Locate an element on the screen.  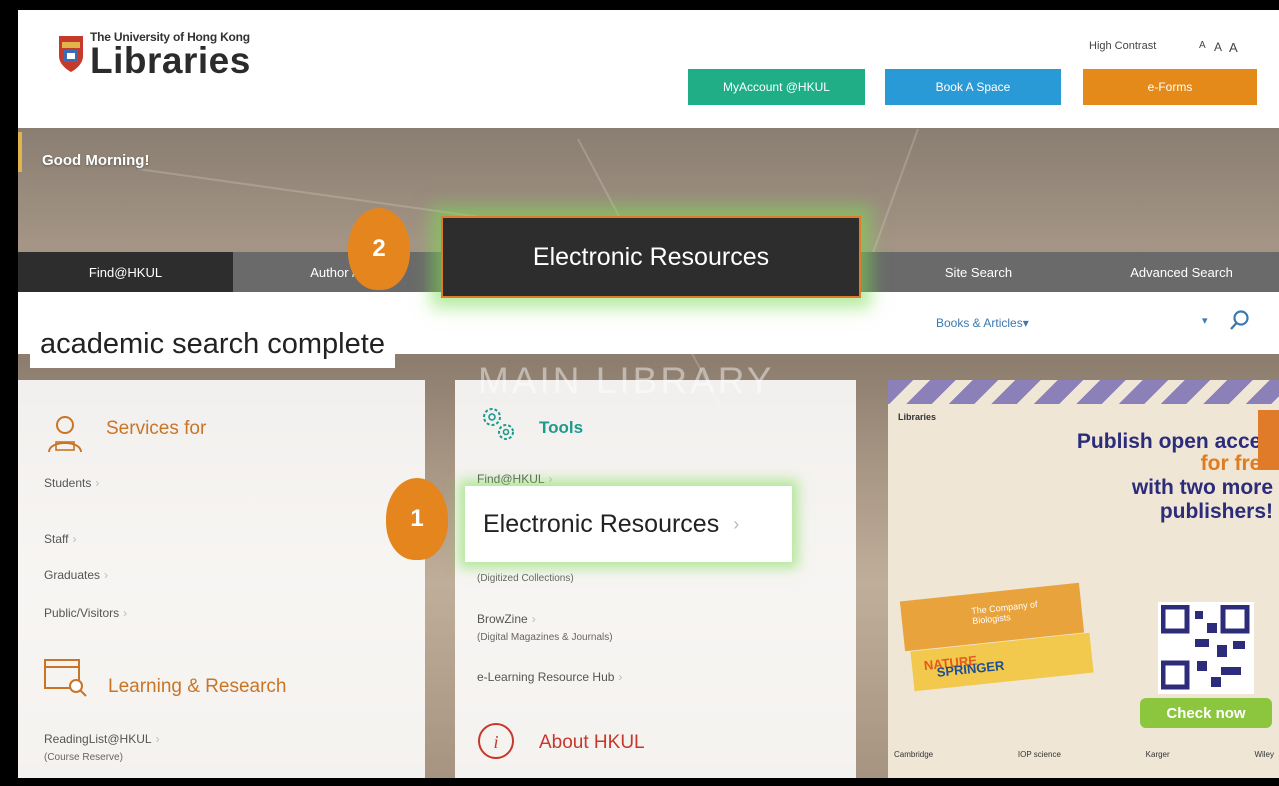
search-icon is located at coordinates (1240, 320).